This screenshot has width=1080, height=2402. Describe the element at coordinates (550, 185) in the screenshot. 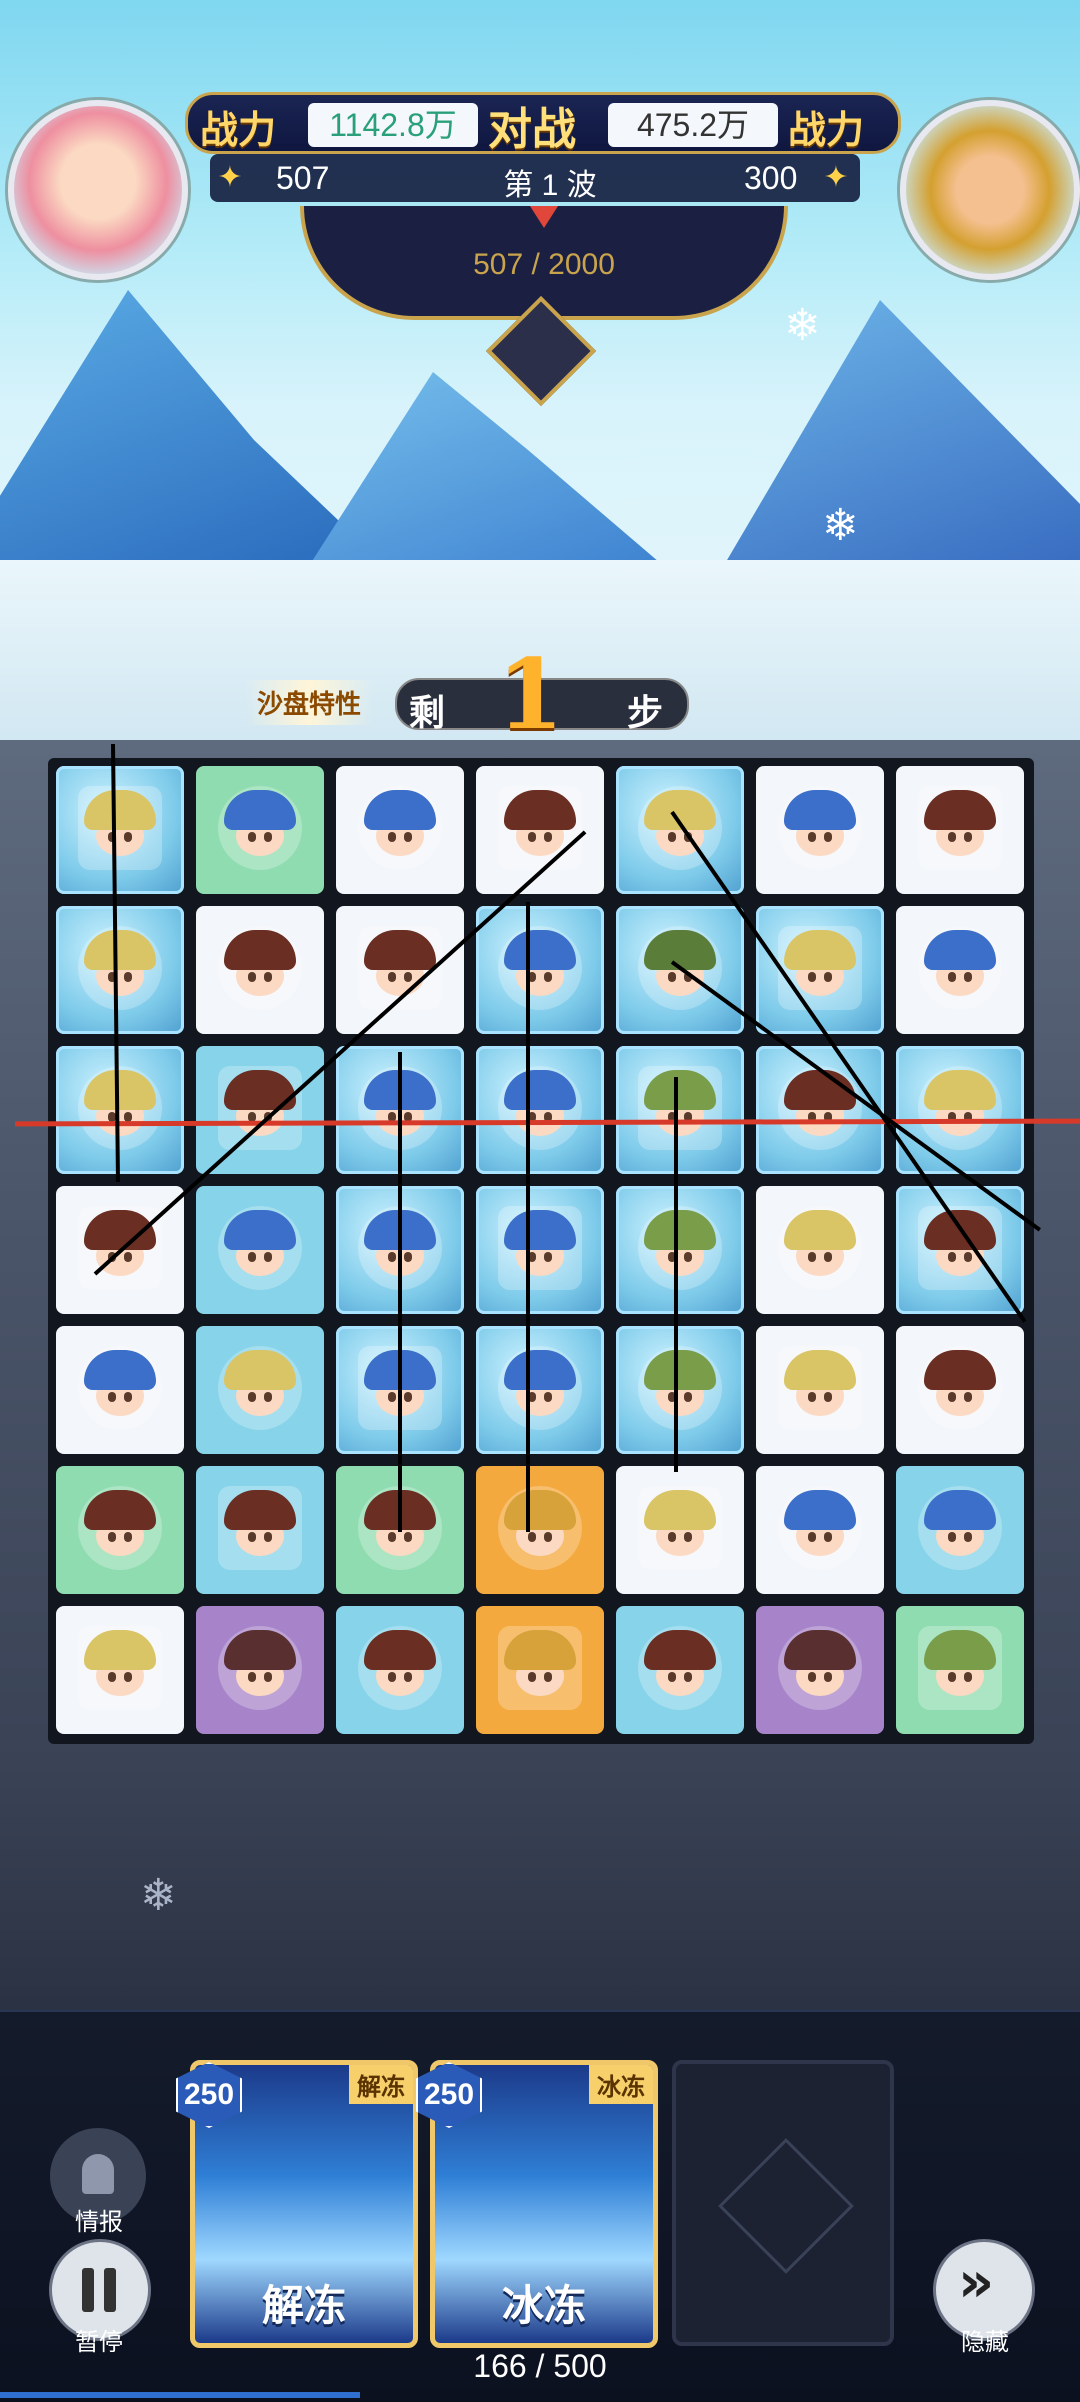

I see `wave-label: 第 1 波` at that location.